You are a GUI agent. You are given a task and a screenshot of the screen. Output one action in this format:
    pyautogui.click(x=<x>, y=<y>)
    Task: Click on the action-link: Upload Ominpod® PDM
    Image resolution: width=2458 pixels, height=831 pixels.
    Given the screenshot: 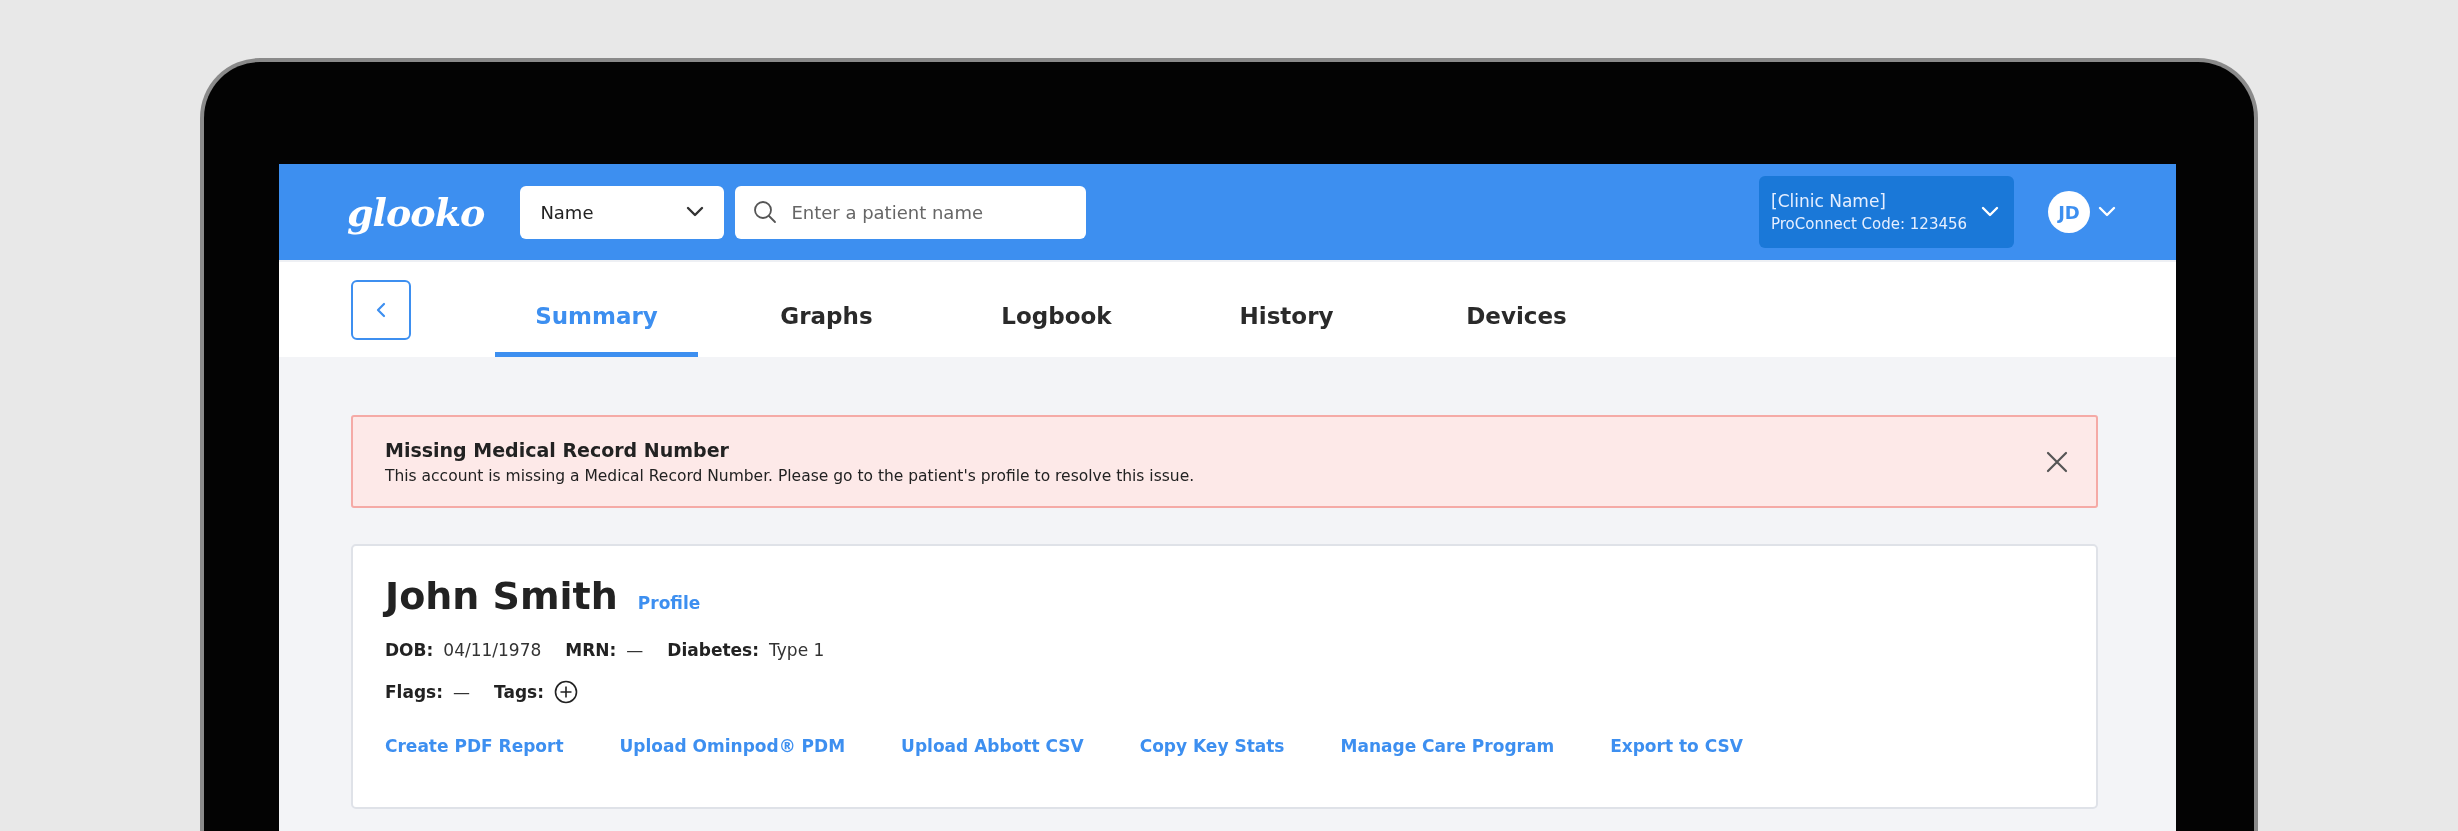 What is the action you would take?
    pyautogui.click(x=732, y=746)
    